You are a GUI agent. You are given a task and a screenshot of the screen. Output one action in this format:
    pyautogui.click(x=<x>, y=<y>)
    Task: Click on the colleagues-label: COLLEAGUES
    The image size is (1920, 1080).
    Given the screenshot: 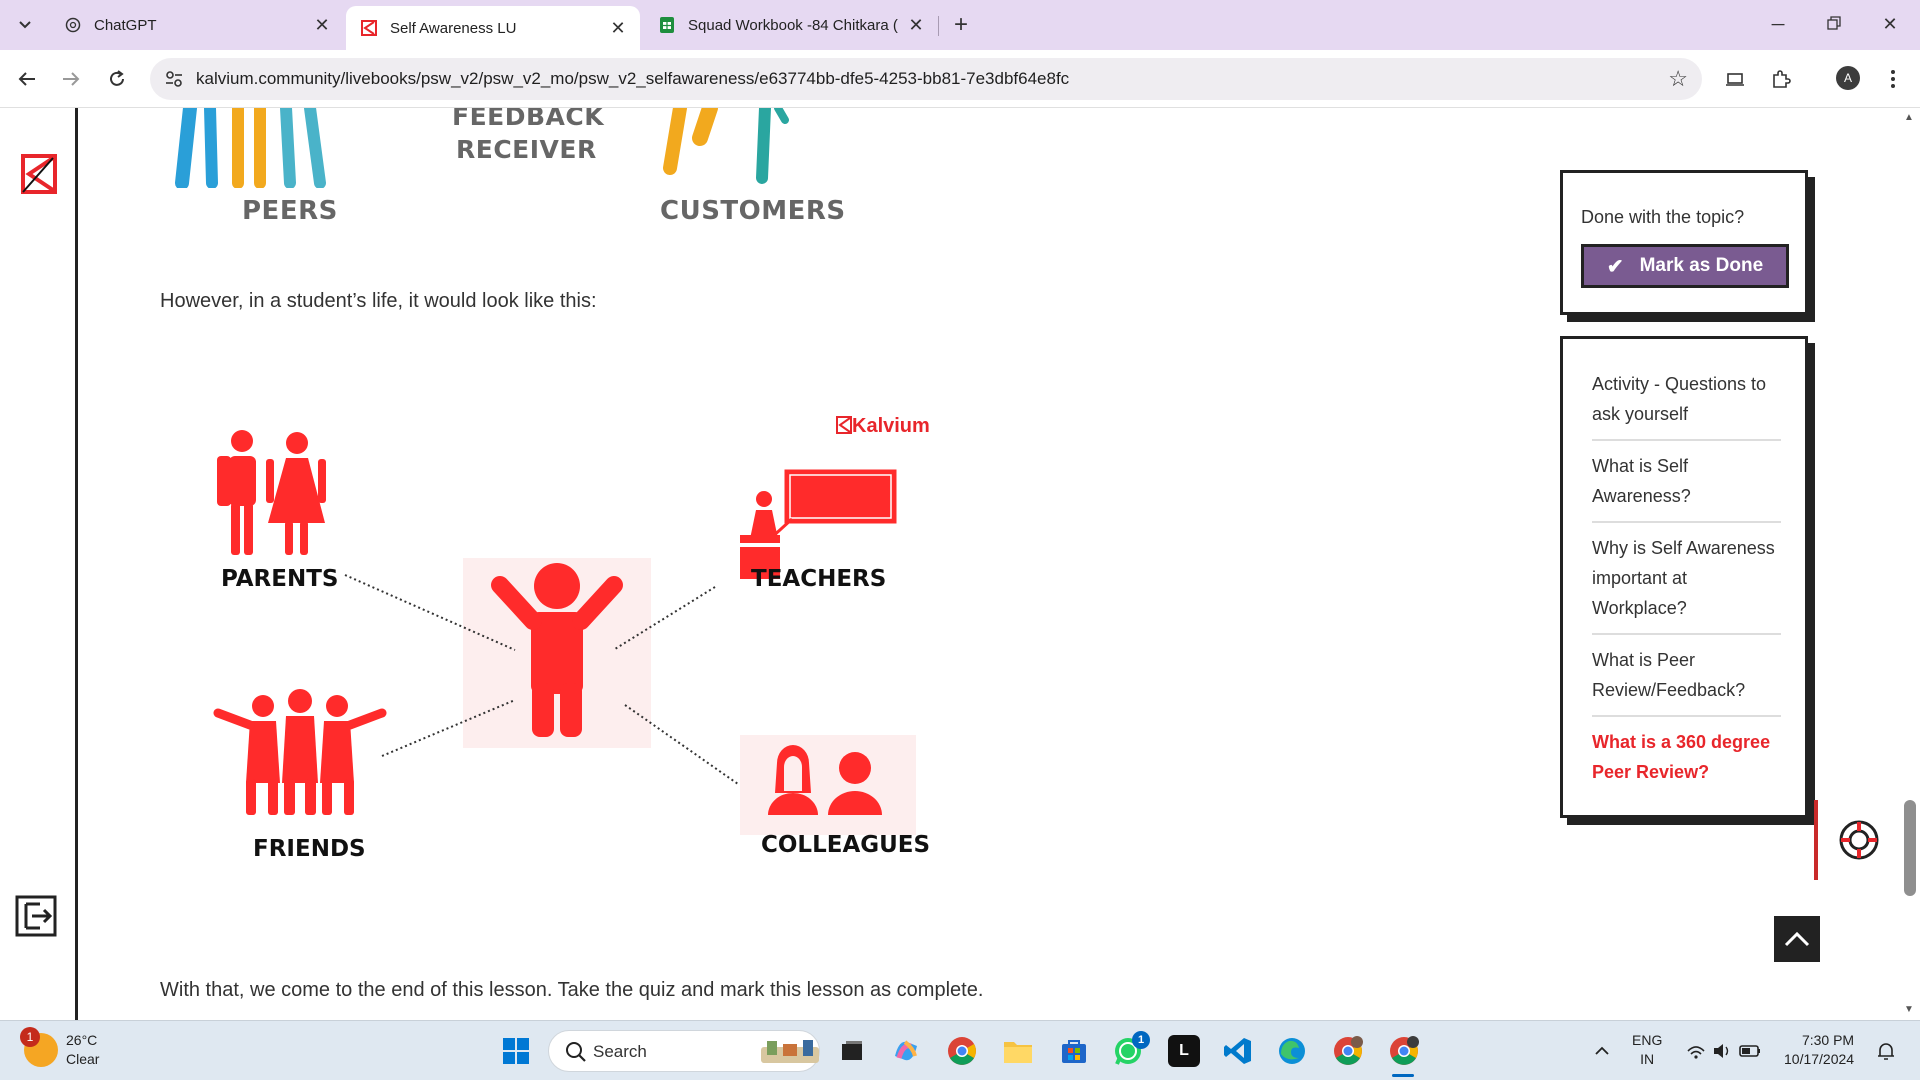 What is the action you would take?
    pyautogui.click(x=846, y=845)
    